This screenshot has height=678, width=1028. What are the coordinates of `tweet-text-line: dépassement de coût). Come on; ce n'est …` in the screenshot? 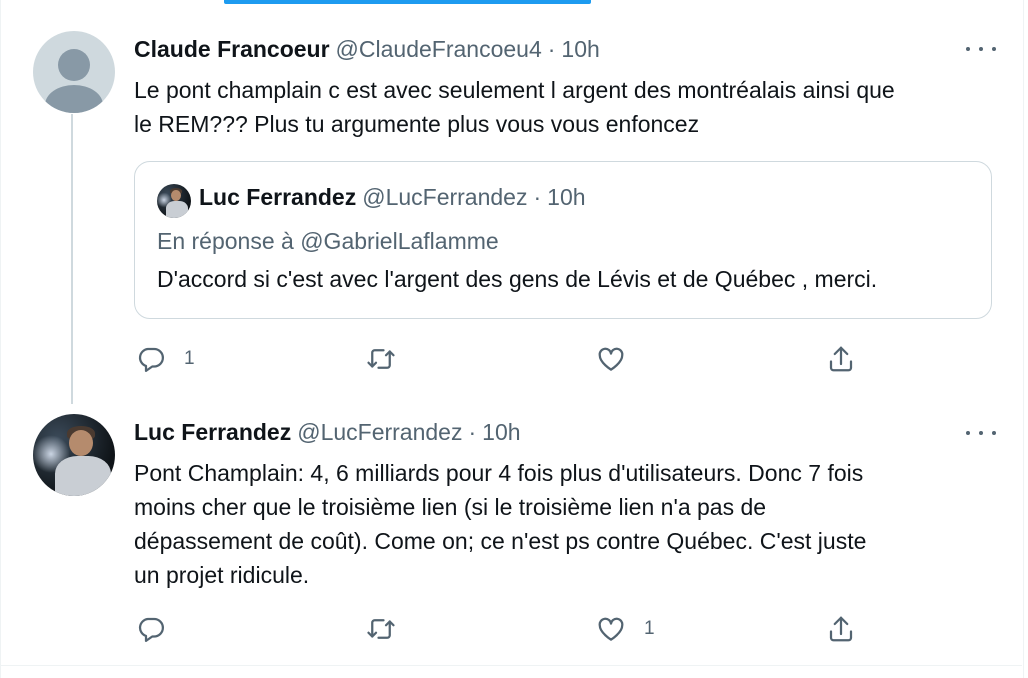 It's located at (500, 541).